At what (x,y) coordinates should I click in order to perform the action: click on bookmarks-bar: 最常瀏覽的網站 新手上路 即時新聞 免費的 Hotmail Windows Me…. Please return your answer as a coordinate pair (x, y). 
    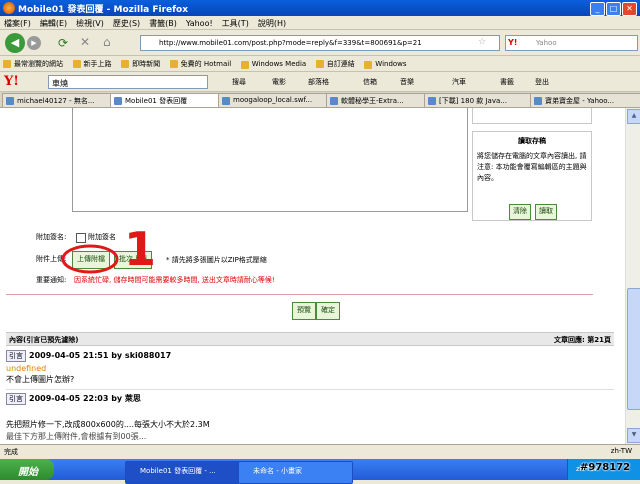
    Looking at the image, I should click on (320, 64).